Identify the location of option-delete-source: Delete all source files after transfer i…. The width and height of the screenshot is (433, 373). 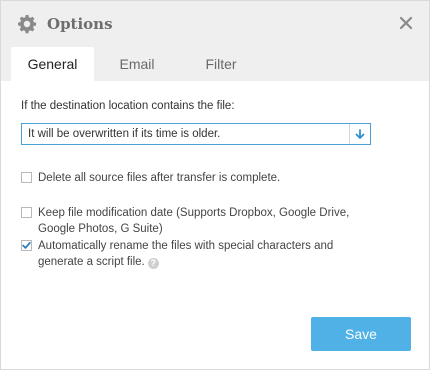
(194, 178).